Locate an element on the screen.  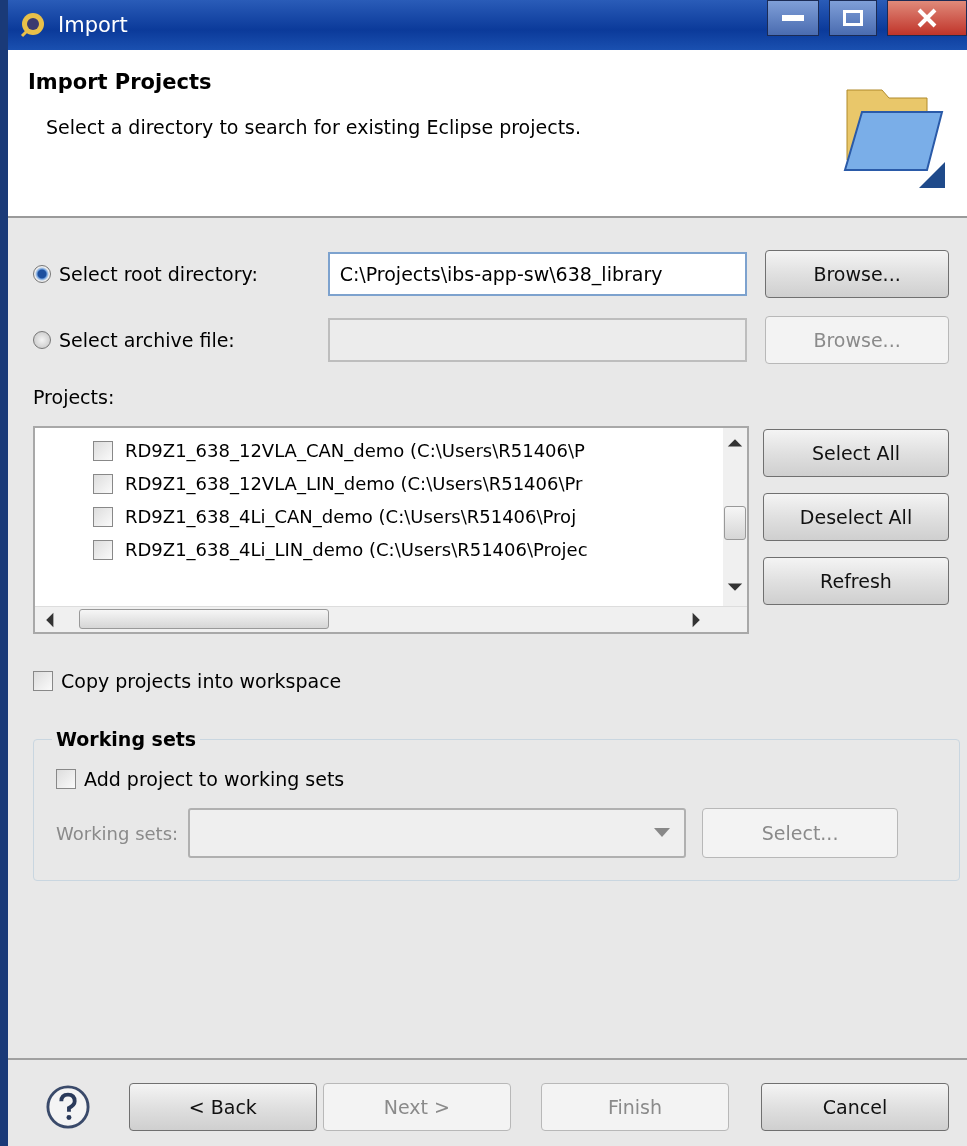
vertical-scrollbar is located at coordinates (735, 517).